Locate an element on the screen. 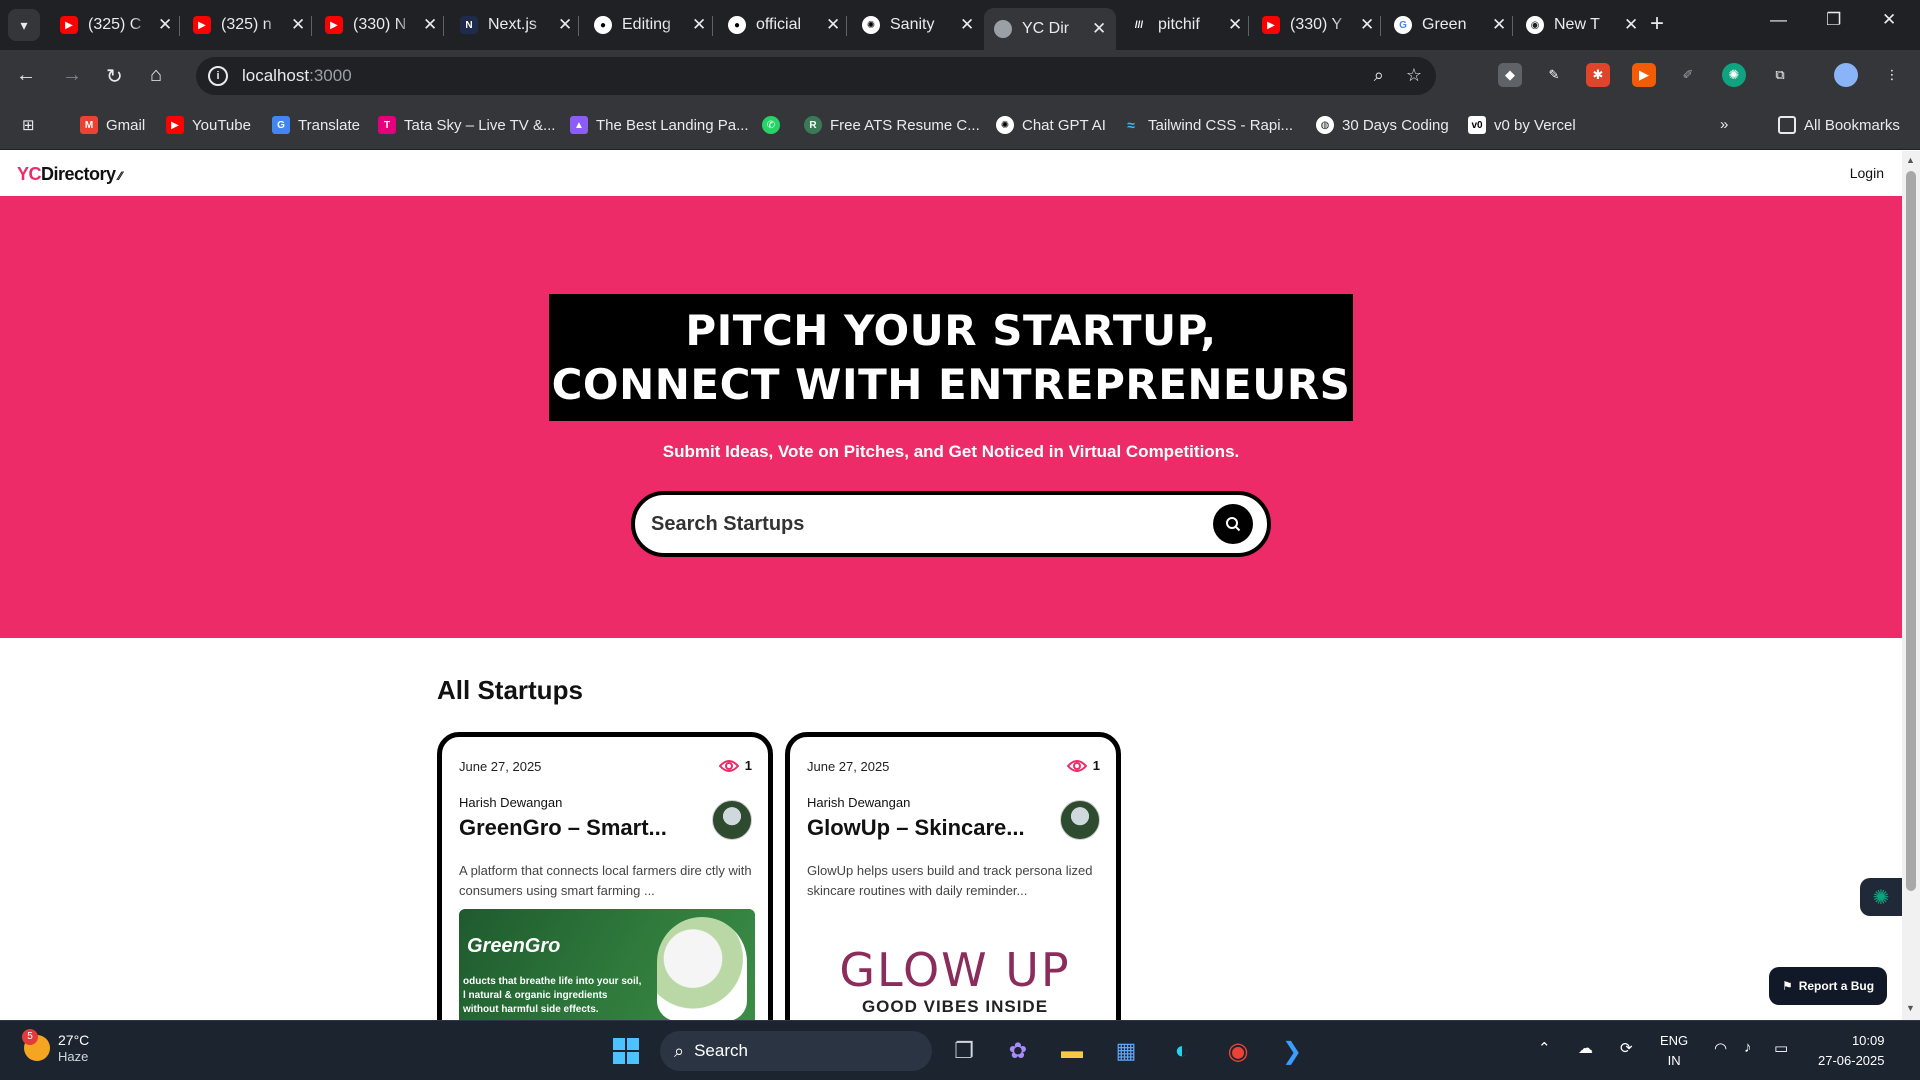 Image resolution: width=1920 pixels, height=1080 pixels. tab-youtube-4: ▶ (330) Y ✕ is located at coordinates (1318, 25).